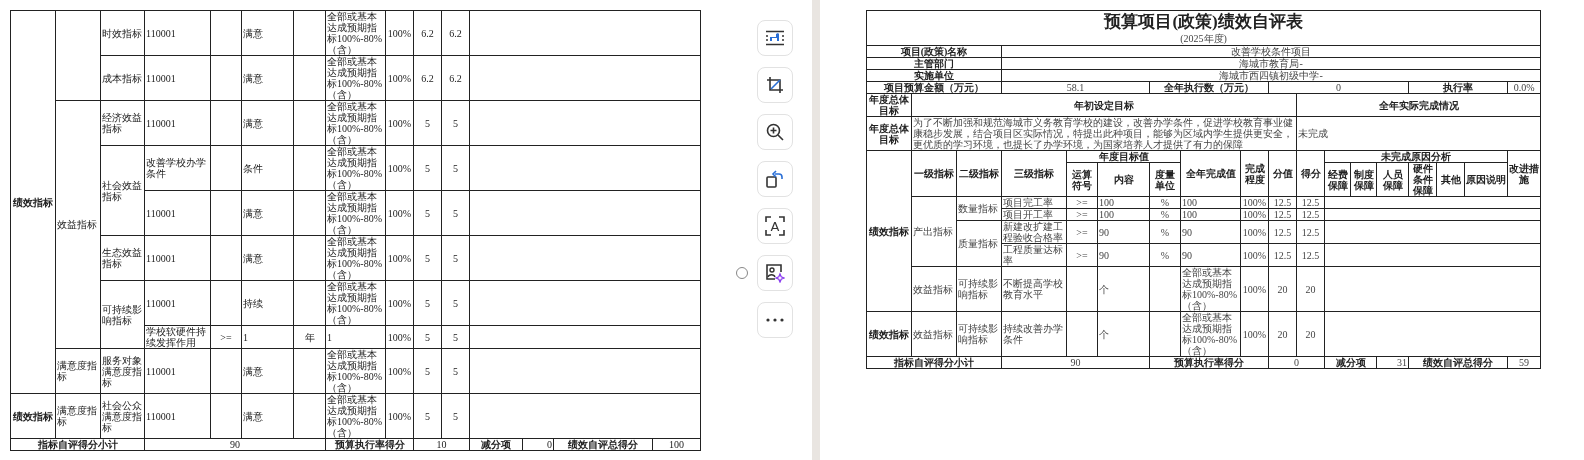 Image resolution: width=1584 pixels, height=460 pixels. Describe the element at coordinates (267, 303) in the screenshot. I see `table-cell: 持续` at that location.